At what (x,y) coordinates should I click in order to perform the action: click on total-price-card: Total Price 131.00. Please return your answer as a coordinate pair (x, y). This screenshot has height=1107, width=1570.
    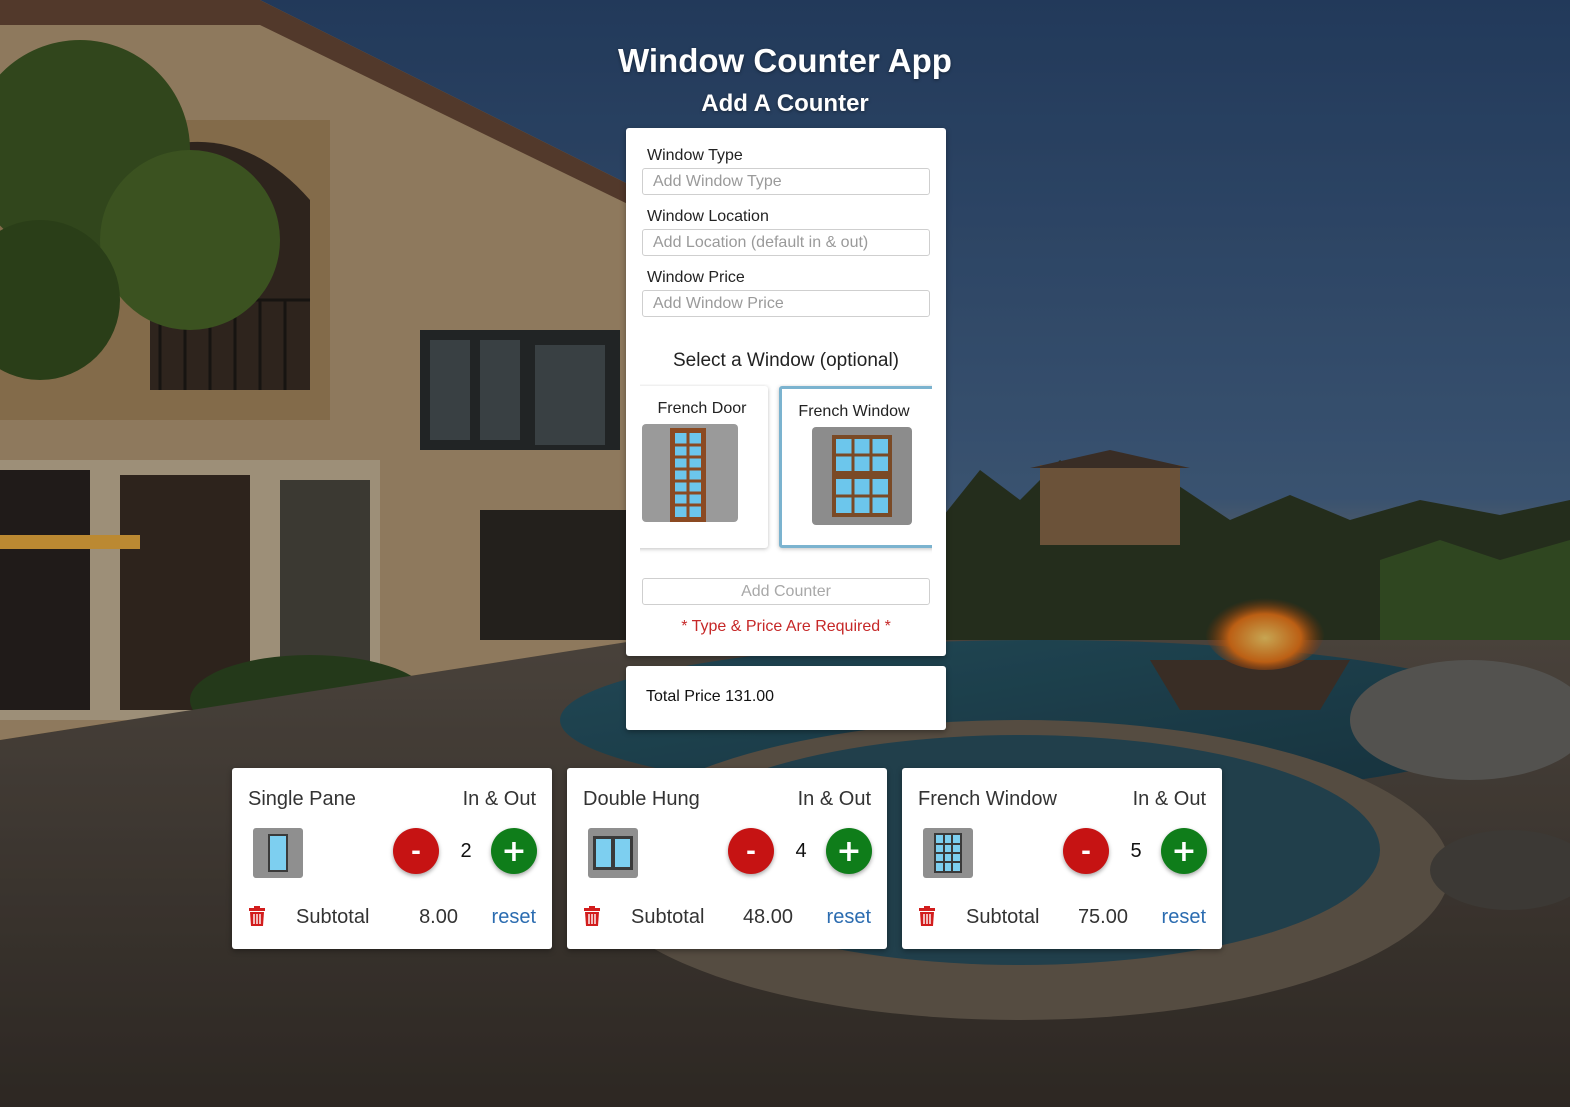
    Looking at the image, I should click on (786, 698).